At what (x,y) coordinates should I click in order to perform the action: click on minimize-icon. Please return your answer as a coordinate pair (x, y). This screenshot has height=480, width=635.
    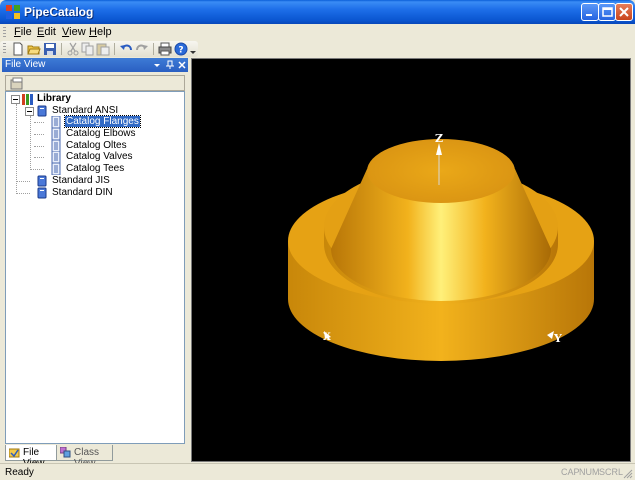
    Looking at the image, I should click on (589, 15).